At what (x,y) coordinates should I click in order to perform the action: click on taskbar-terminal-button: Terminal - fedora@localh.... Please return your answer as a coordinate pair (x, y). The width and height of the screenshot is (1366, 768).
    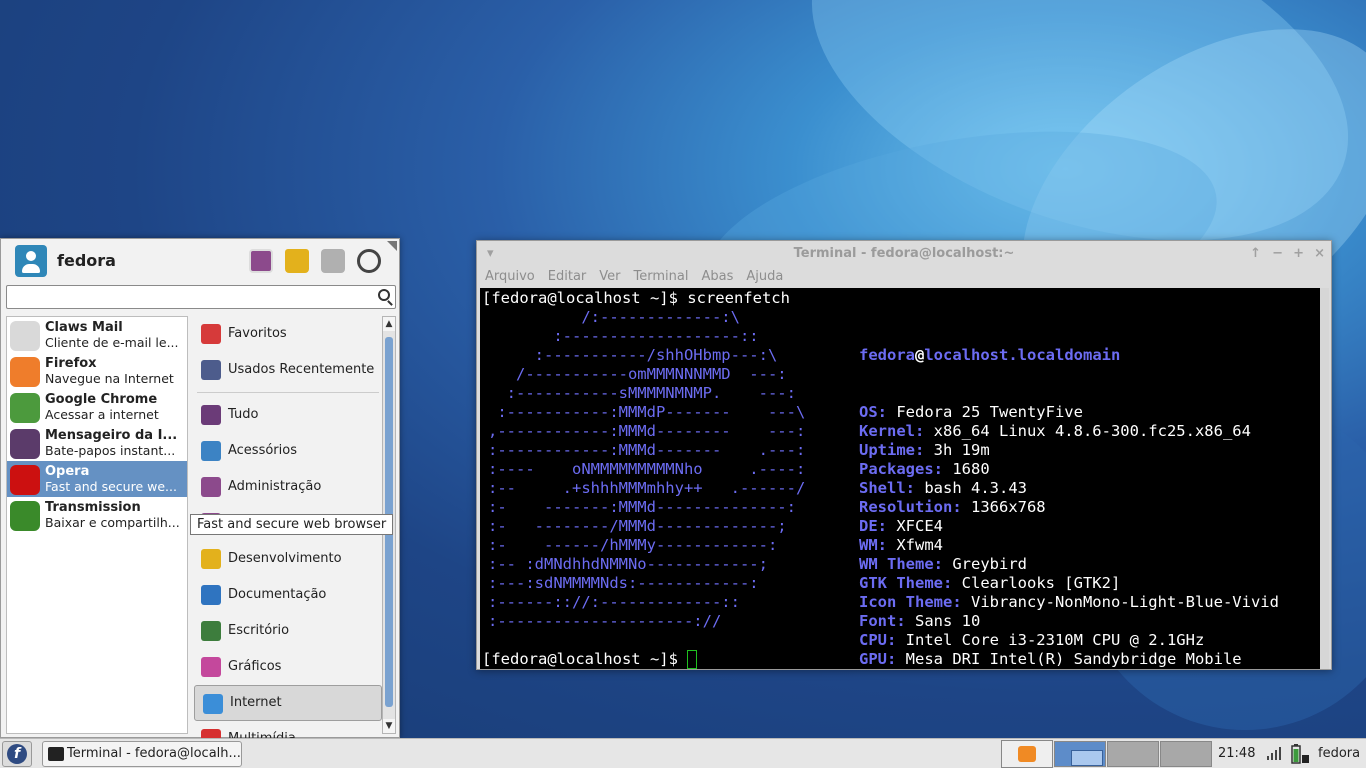
    Looking at the image, I should click on (142, 754).